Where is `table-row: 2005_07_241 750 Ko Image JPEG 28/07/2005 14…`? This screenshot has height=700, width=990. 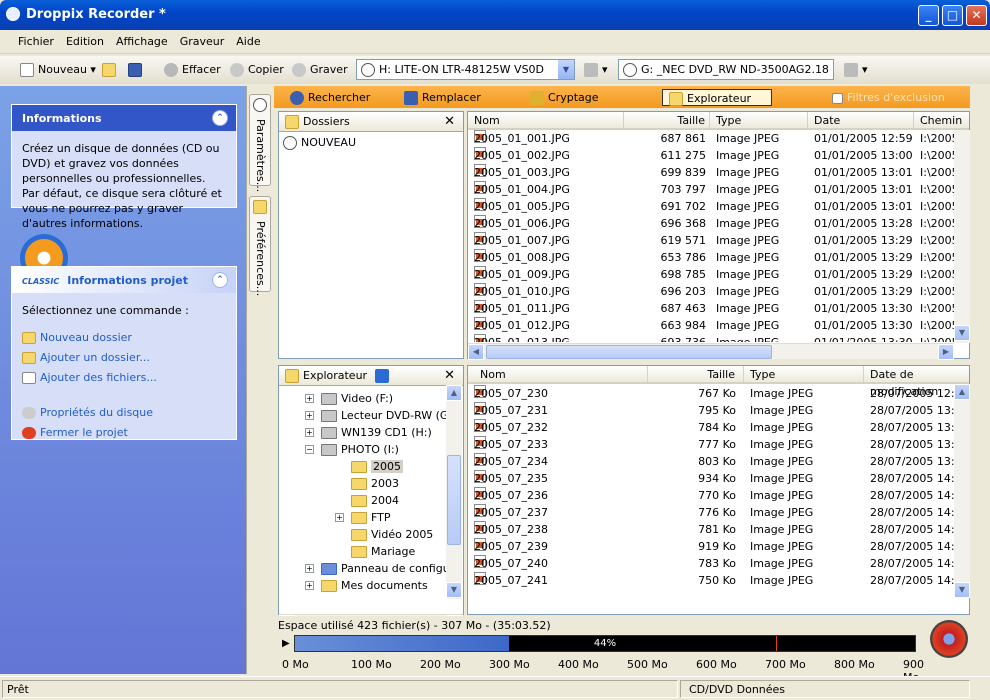
table-row: 2005_07_241 750 Ko Image JPEG 28/07/2005 14… is located at coordinates (718, 580).